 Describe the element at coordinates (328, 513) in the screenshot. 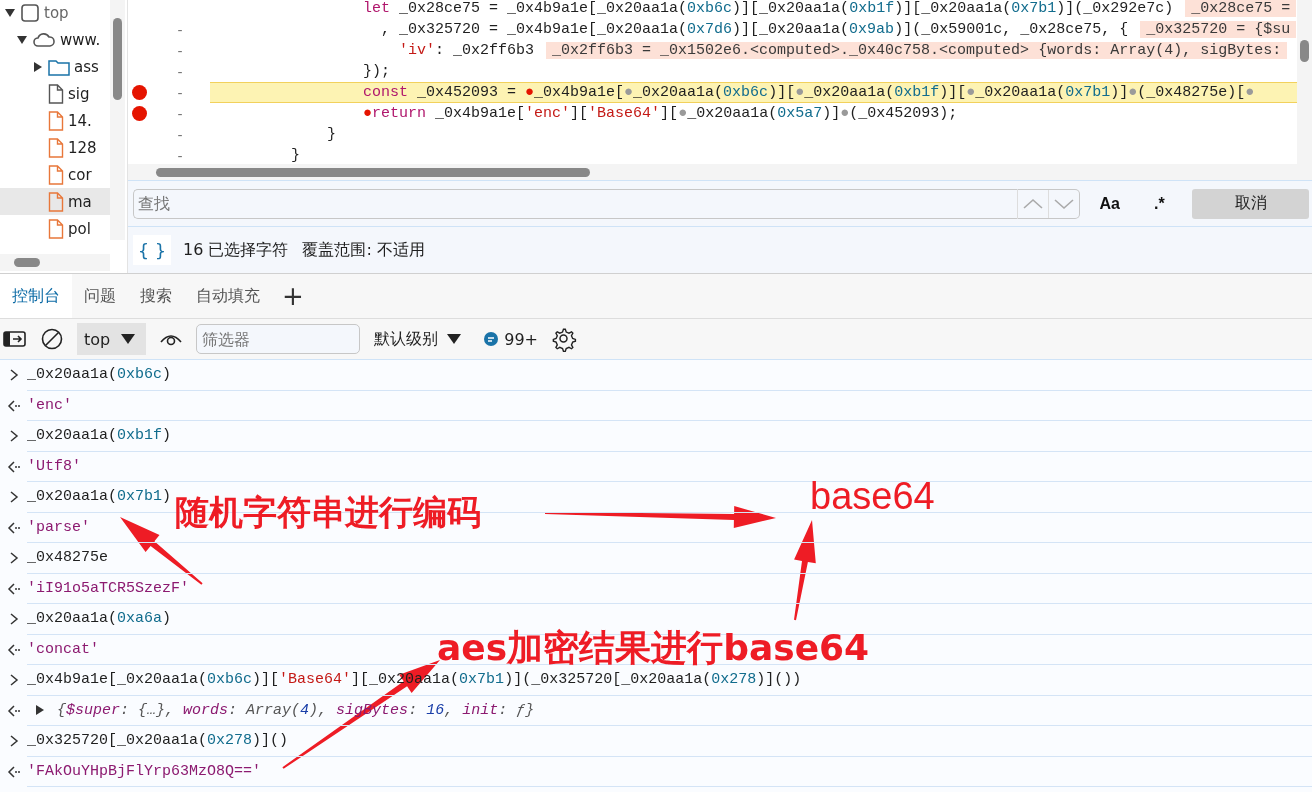

I see `annotation-text: 随机字符串进行编码` at that location.